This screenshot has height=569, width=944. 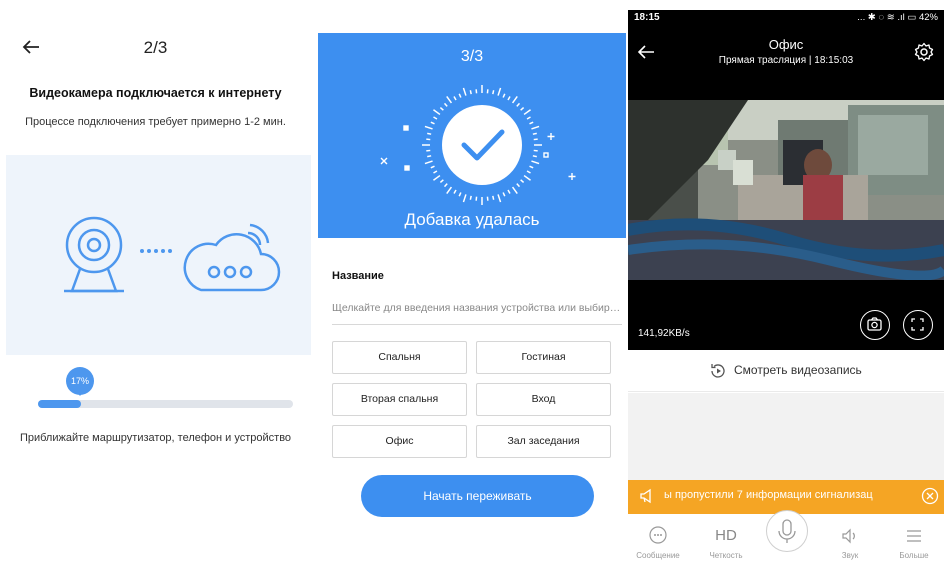 I want to click on playback-icon, so click(x=718, y=371).